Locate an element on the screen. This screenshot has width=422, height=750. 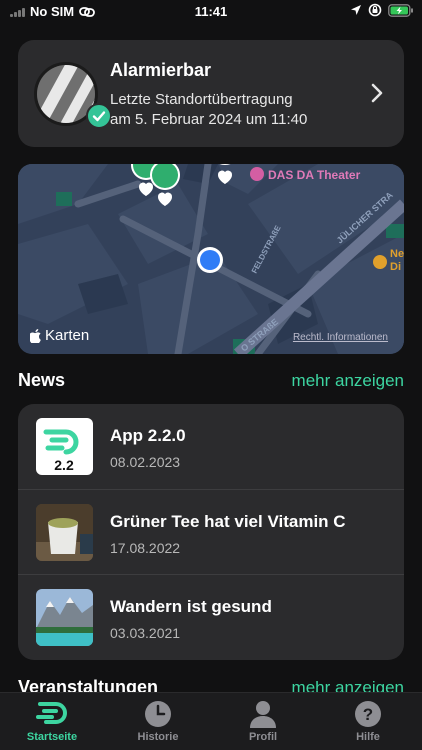
tab-bar: Startseite Historie Profil ? Hilfe is located at coordinates (211, 721).